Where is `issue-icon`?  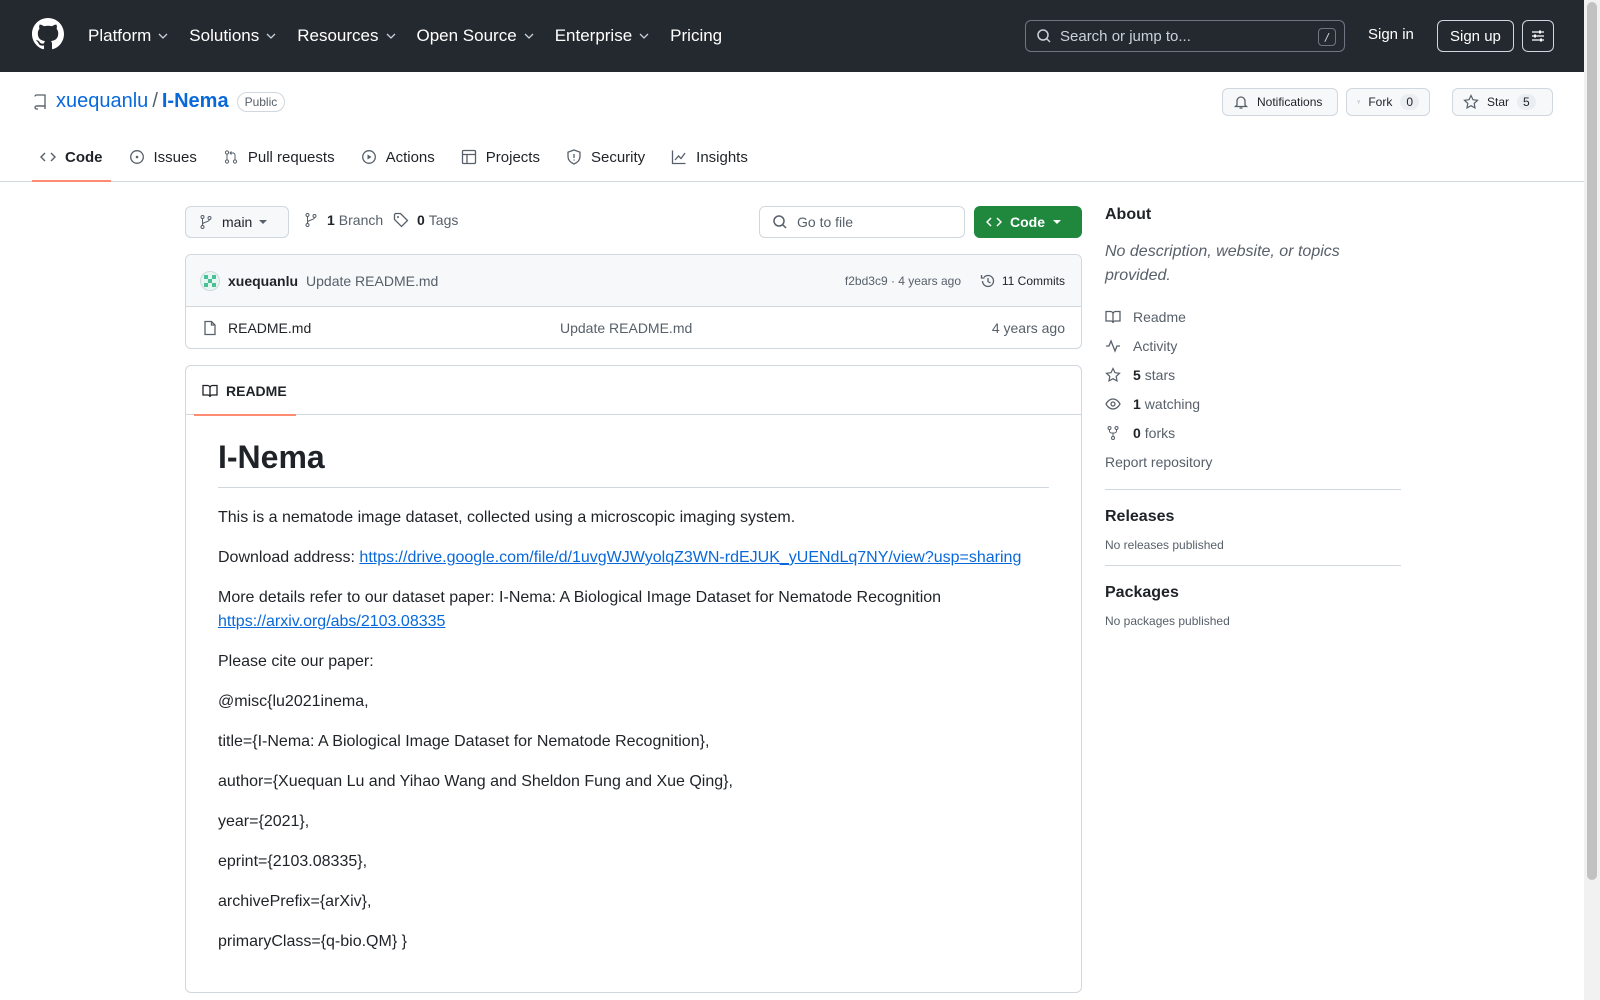
issue-icon is located at coordinates (136, 157).